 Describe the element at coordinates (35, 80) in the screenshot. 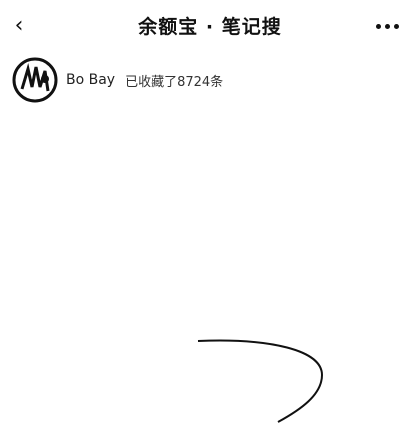

I see `avatar-icon` at that location.